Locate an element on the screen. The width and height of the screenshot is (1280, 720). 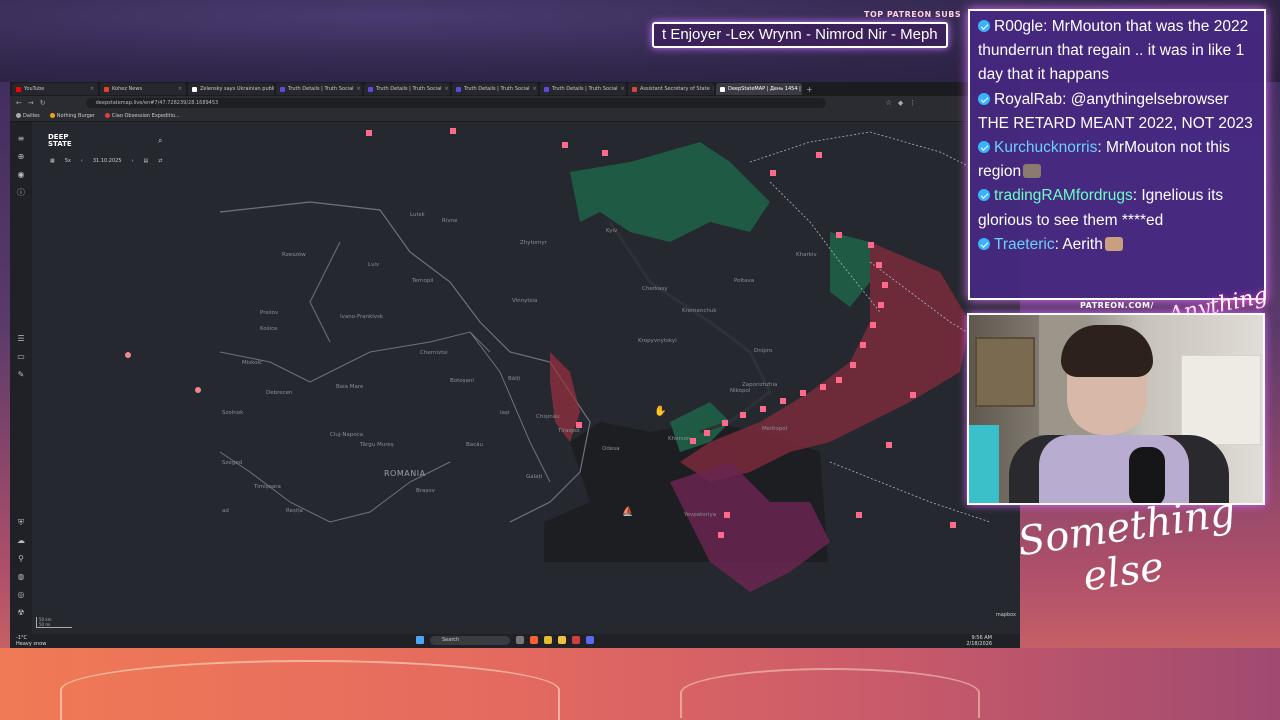
webcam-streamer-body is located at coordinates (1114, 469).